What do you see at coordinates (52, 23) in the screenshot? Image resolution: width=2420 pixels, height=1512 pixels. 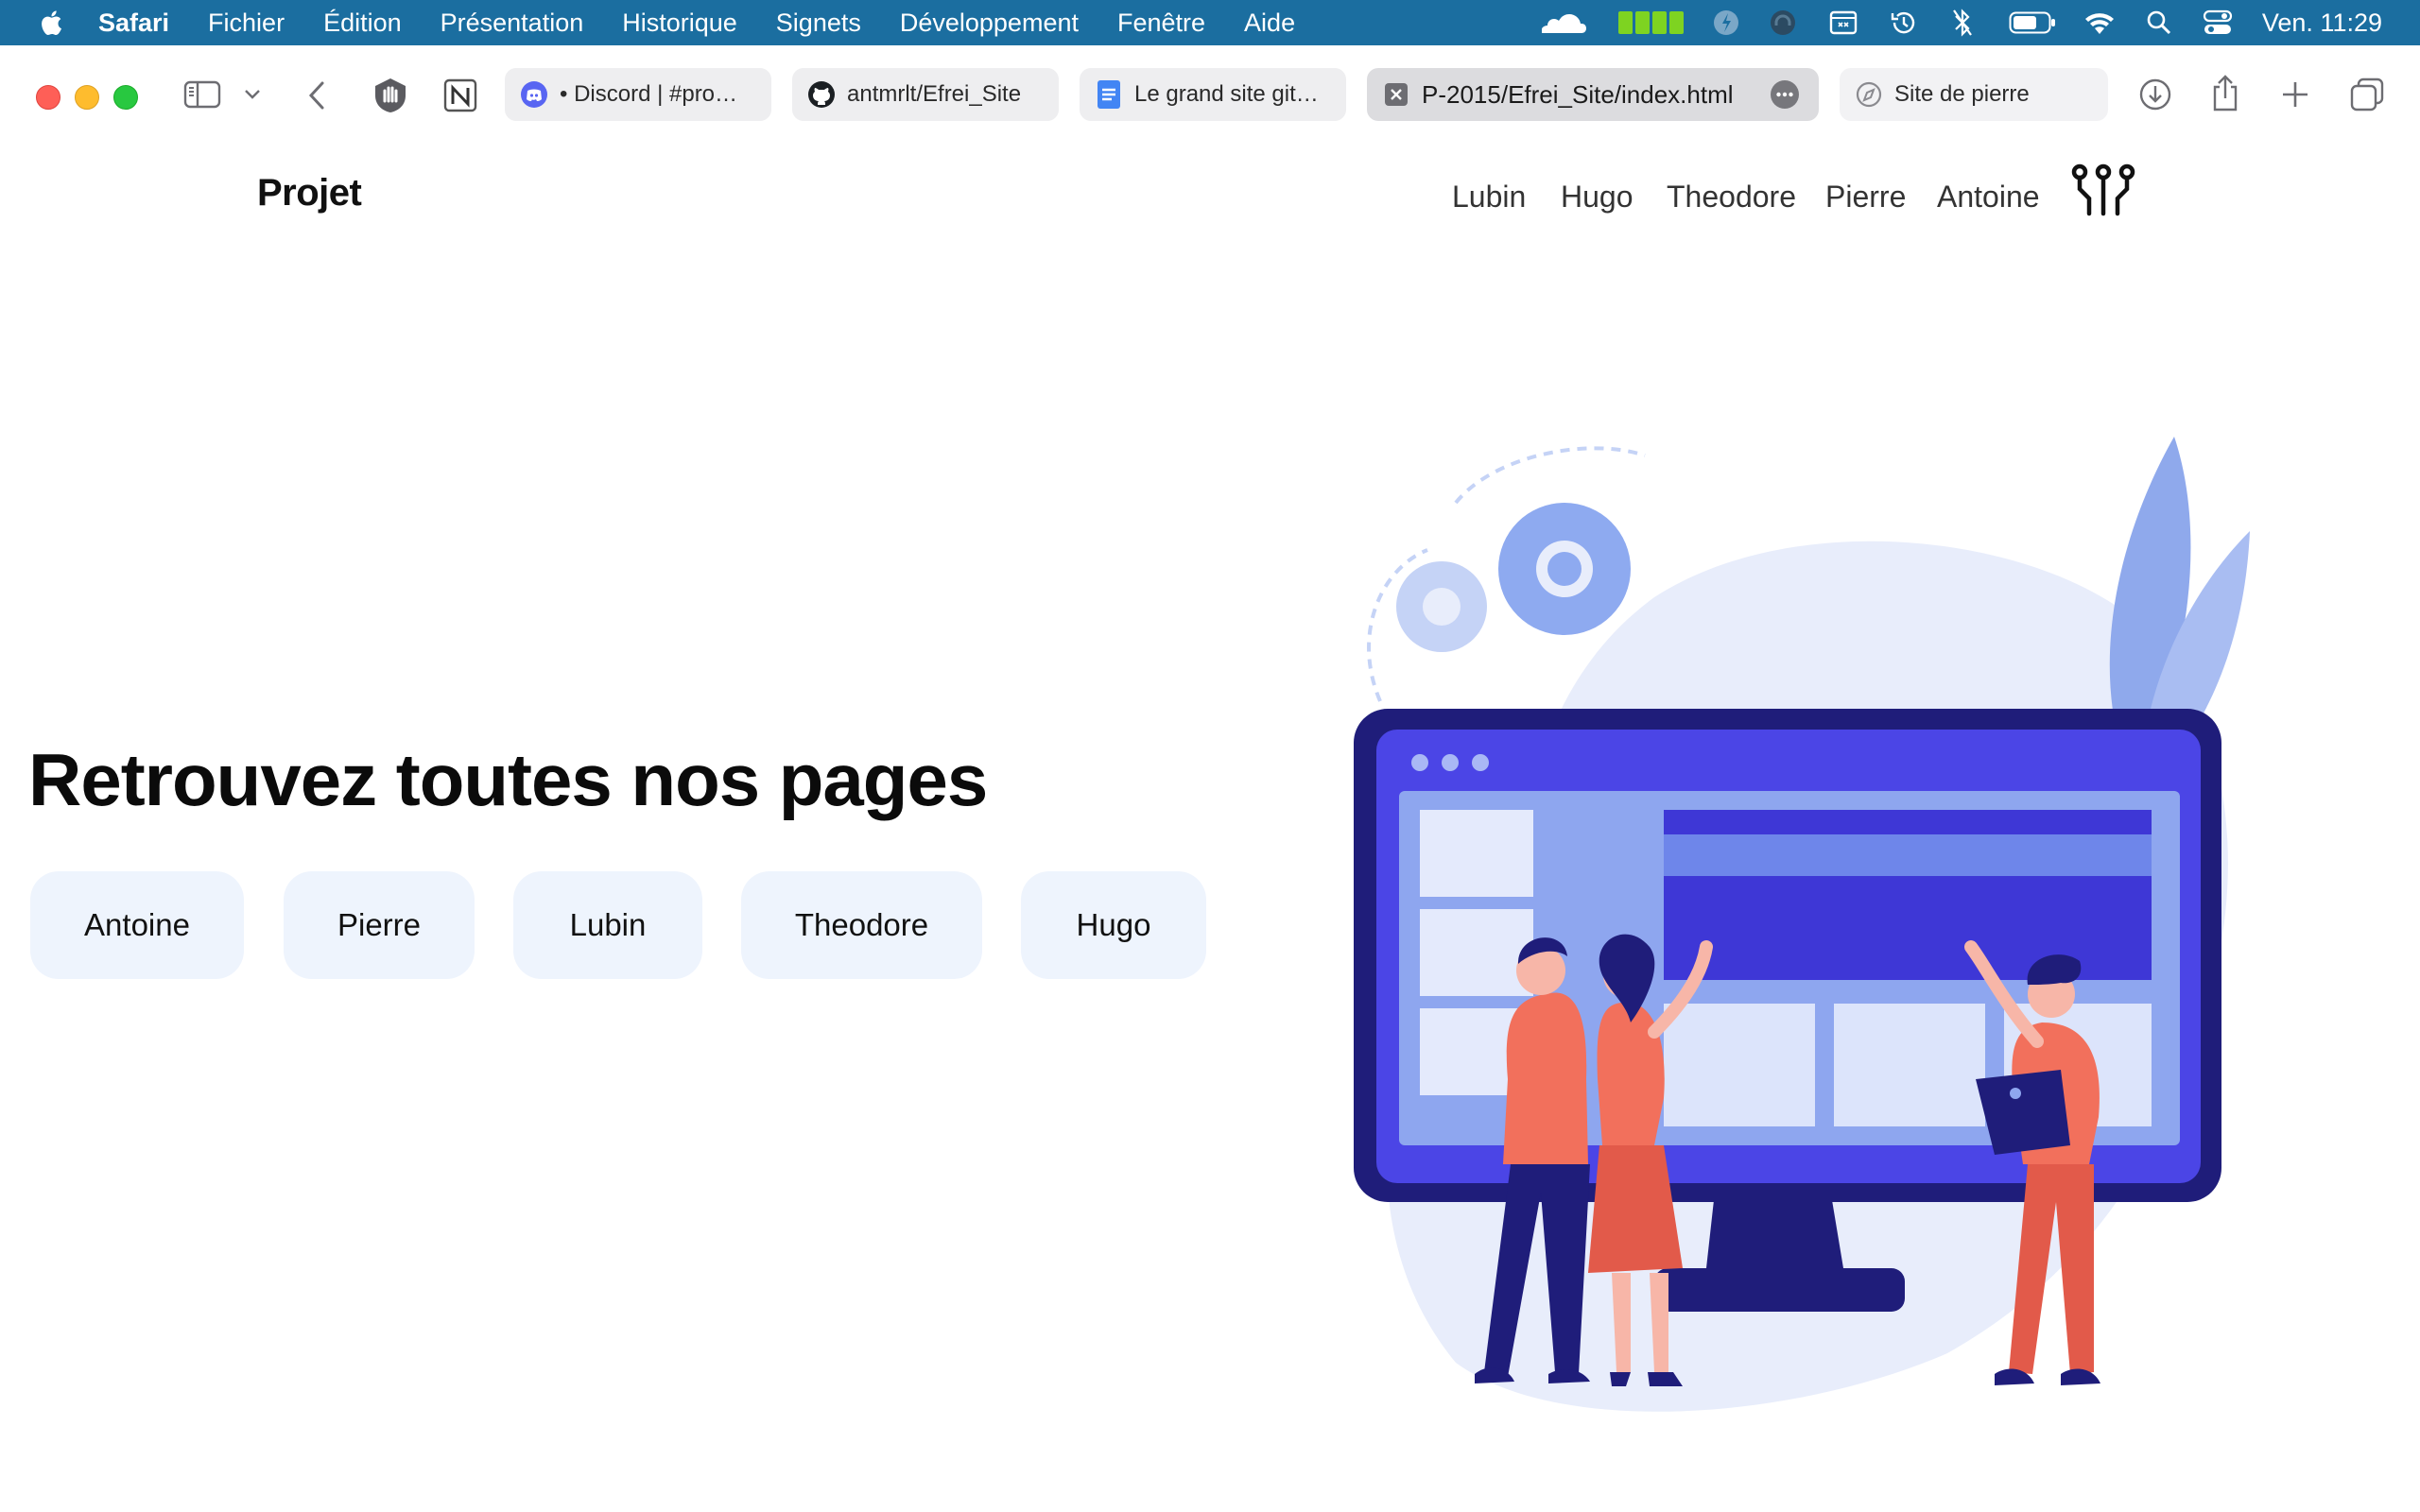 I see `apple-icon` at bounding box center [52, 23].